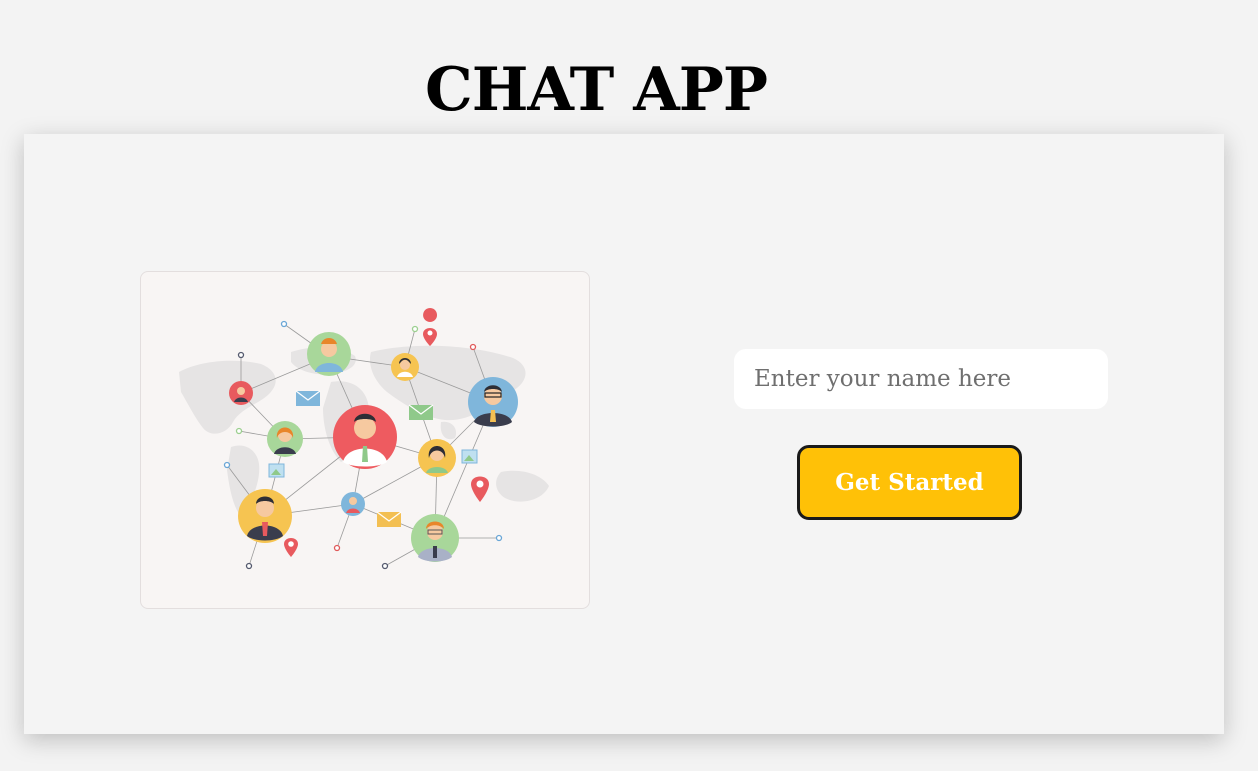 The image size is (1258, 771). What do you see at coordinates (596, 90) in the screenshot?
I see `page-title: CHAT APP` at bounding box center [596, 90].